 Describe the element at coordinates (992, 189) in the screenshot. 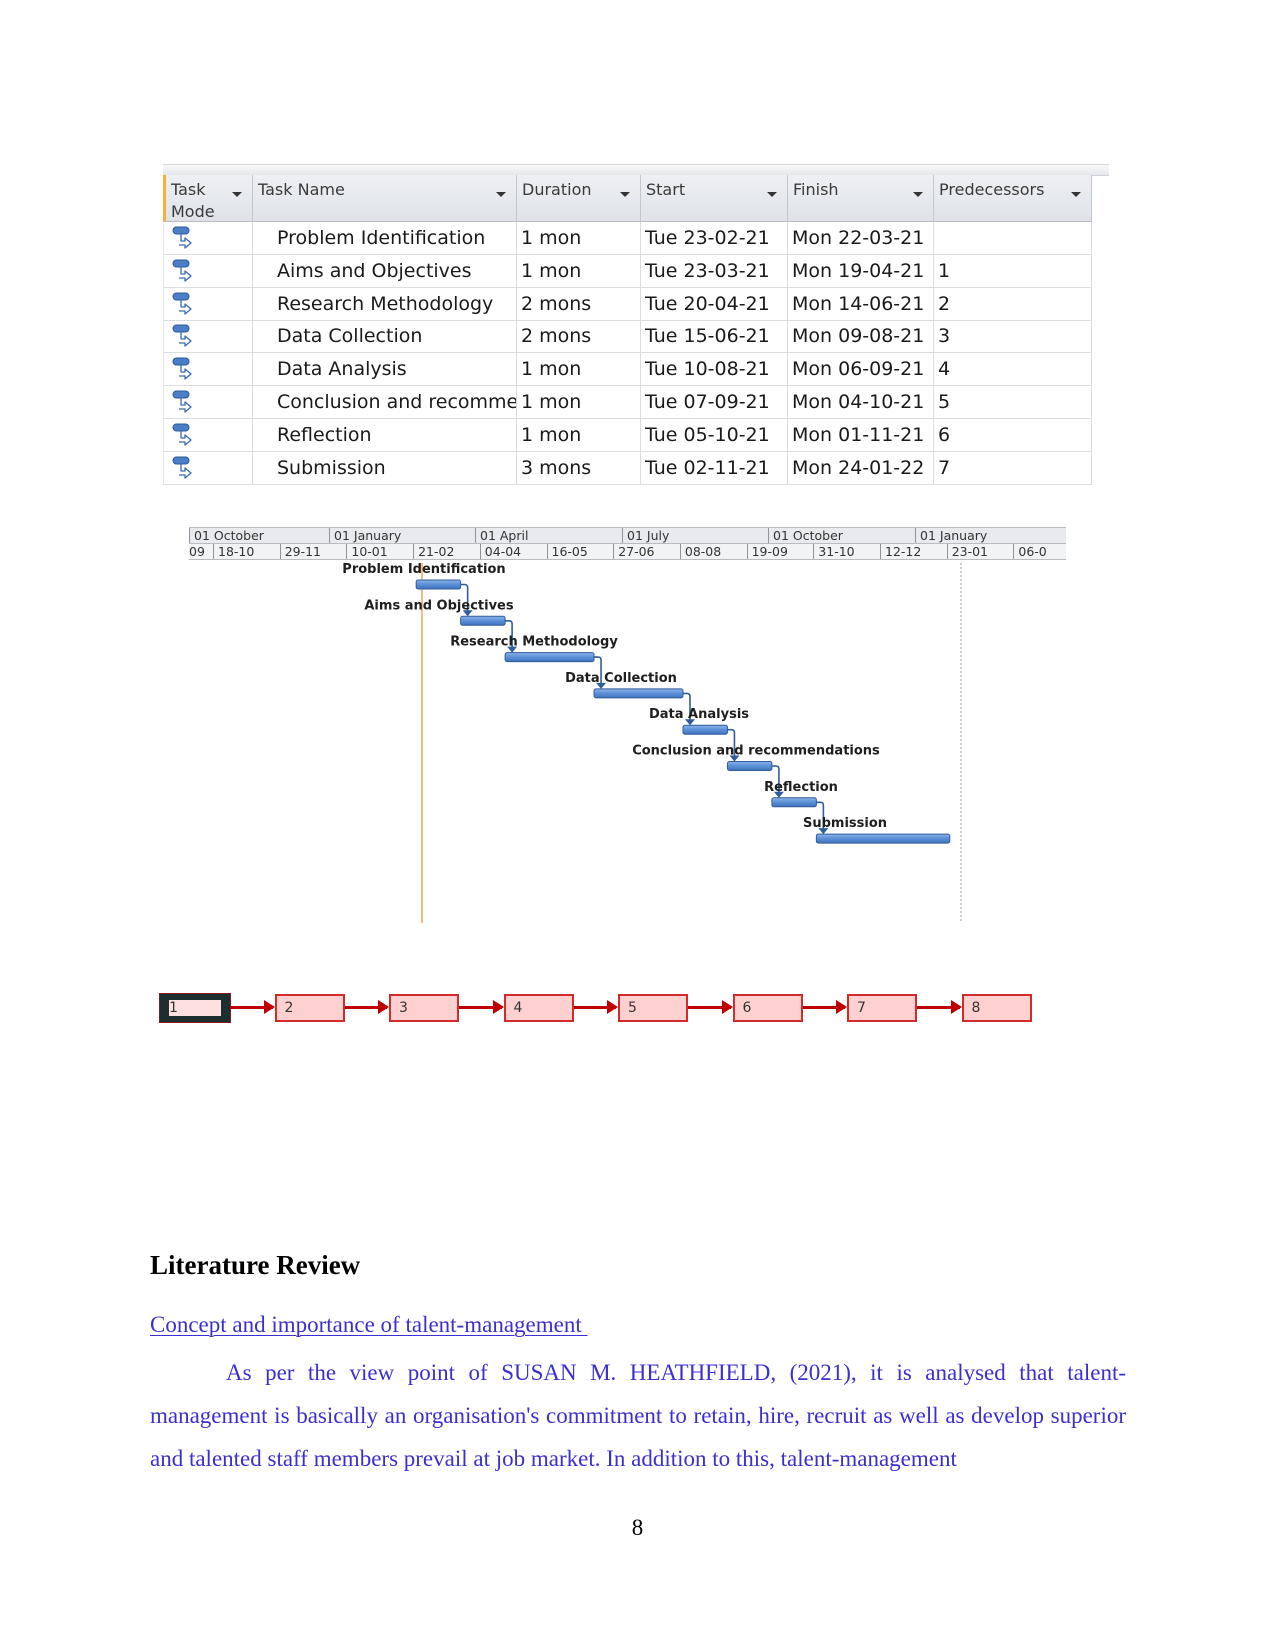

I see `header-label: Predecessors` at that location.